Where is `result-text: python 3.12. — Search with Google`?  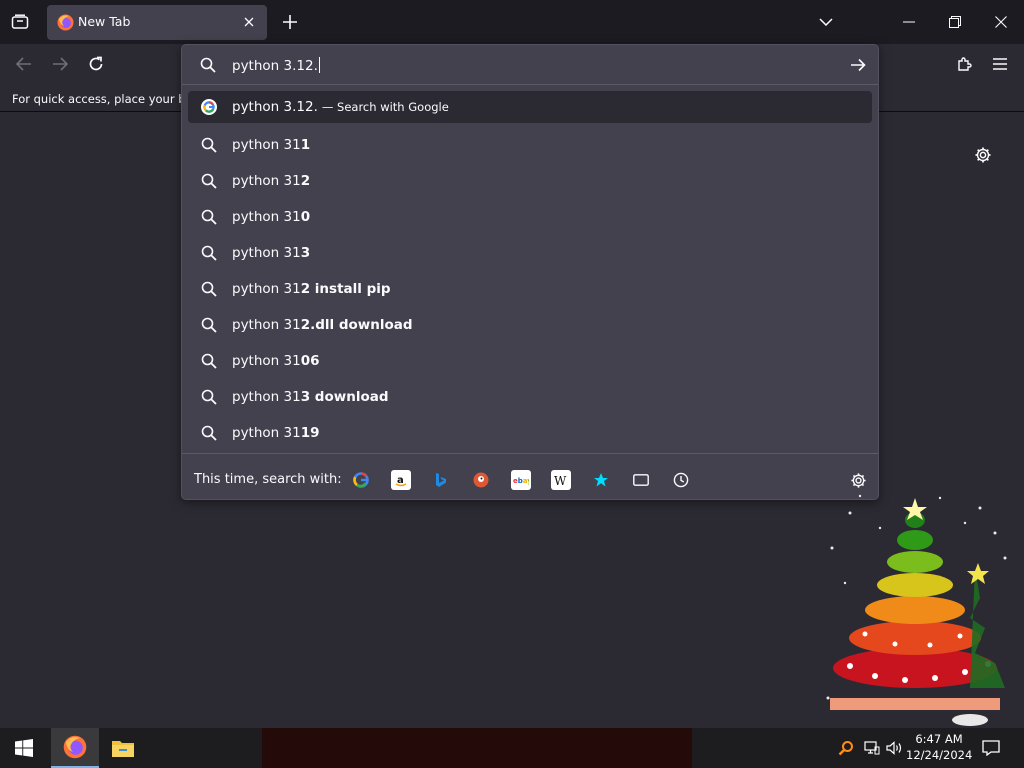 result-text: python 3.12. — Search with Google is located at coordinates (340, 107).